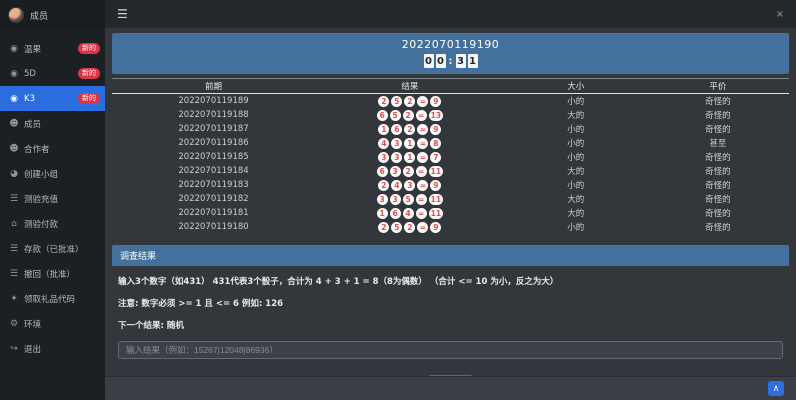 This screenshot has width=796, height=400. I want to click on table-row: 2022070119181 1 6 4 = 11 大的 奇怪的, so click(450, 213).